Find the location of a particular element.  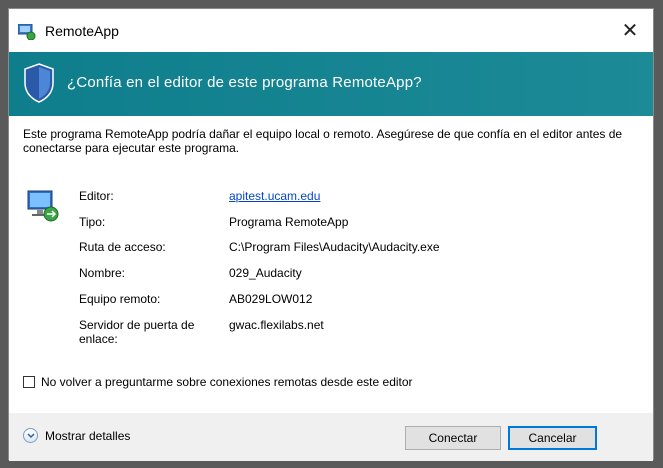

editor-link: apitest.ucam.edu is located at coordinates (274, 196).